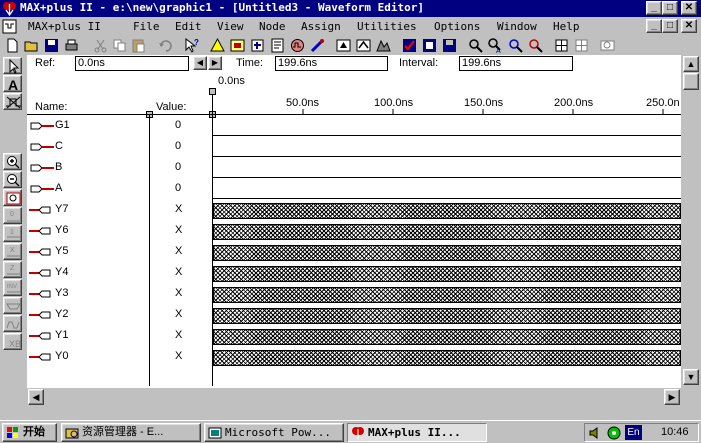  Describe the element at coordinates (354, 396) in the screenshot. I see `horizontal-scrollbar: ◀ ▶` at that location.